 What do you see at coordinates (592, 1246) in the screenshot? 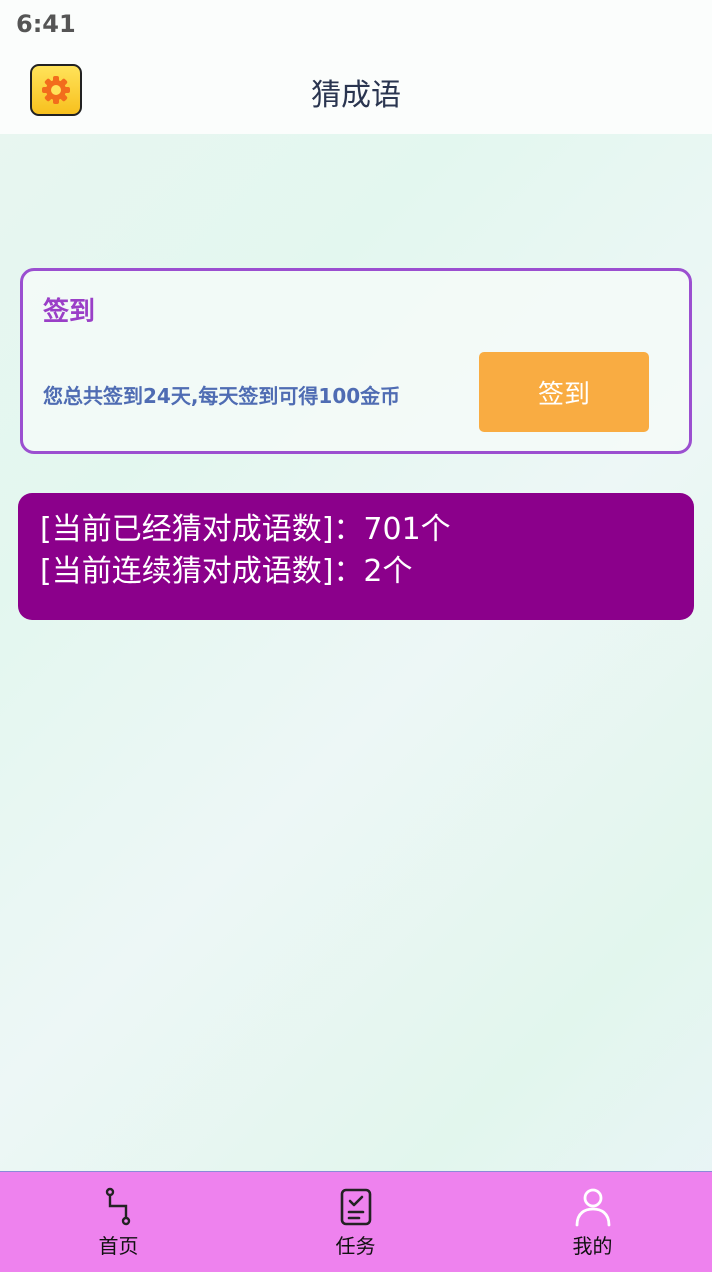
I see `tab-profile-label: 我的` at bounding box center [592, 1246].